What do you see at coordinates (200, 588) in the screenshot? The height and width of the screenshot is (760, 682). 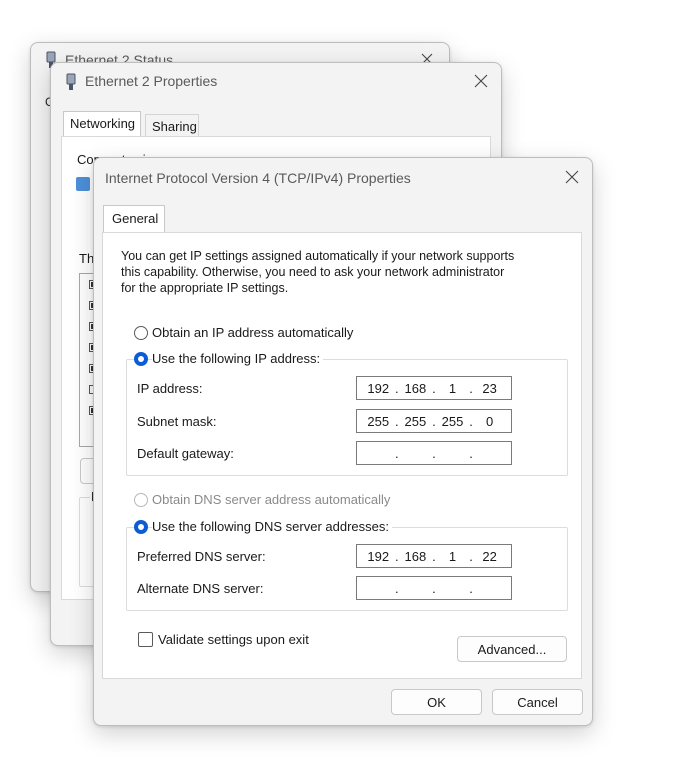 I see `alternate-dns-label: Alternate DNS server:` at bounding box center [200, 588].